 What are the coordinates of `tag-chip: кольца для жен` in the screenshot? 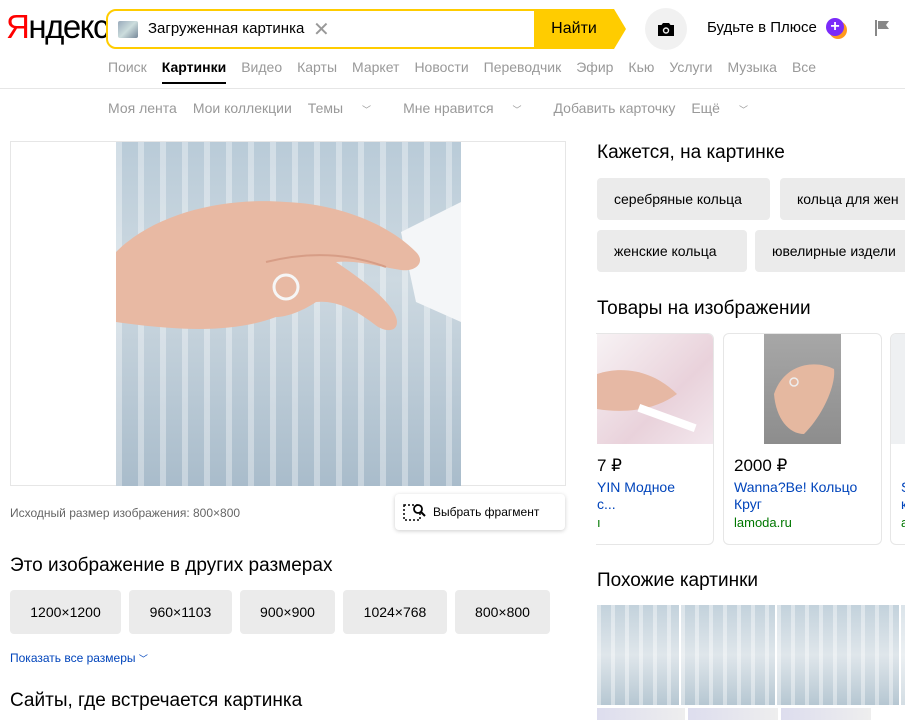 It's located at (842, 199).